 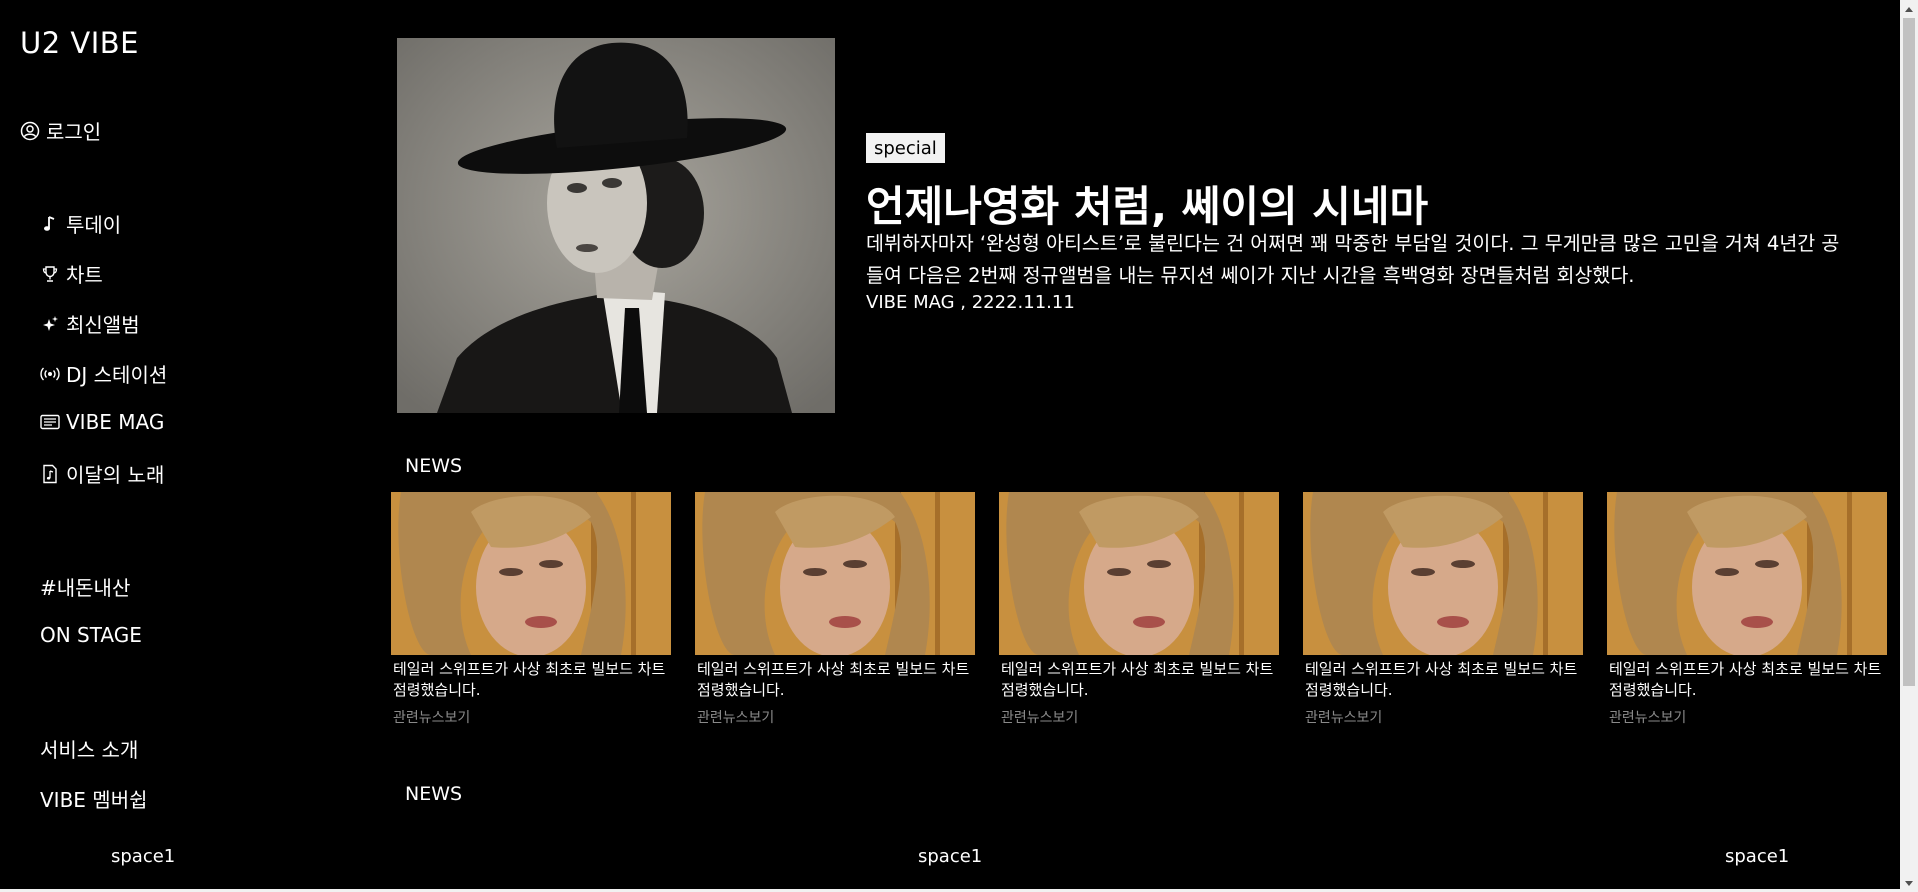 I want to click on nav-item-chart: 차트, so click(x=71, y=273).